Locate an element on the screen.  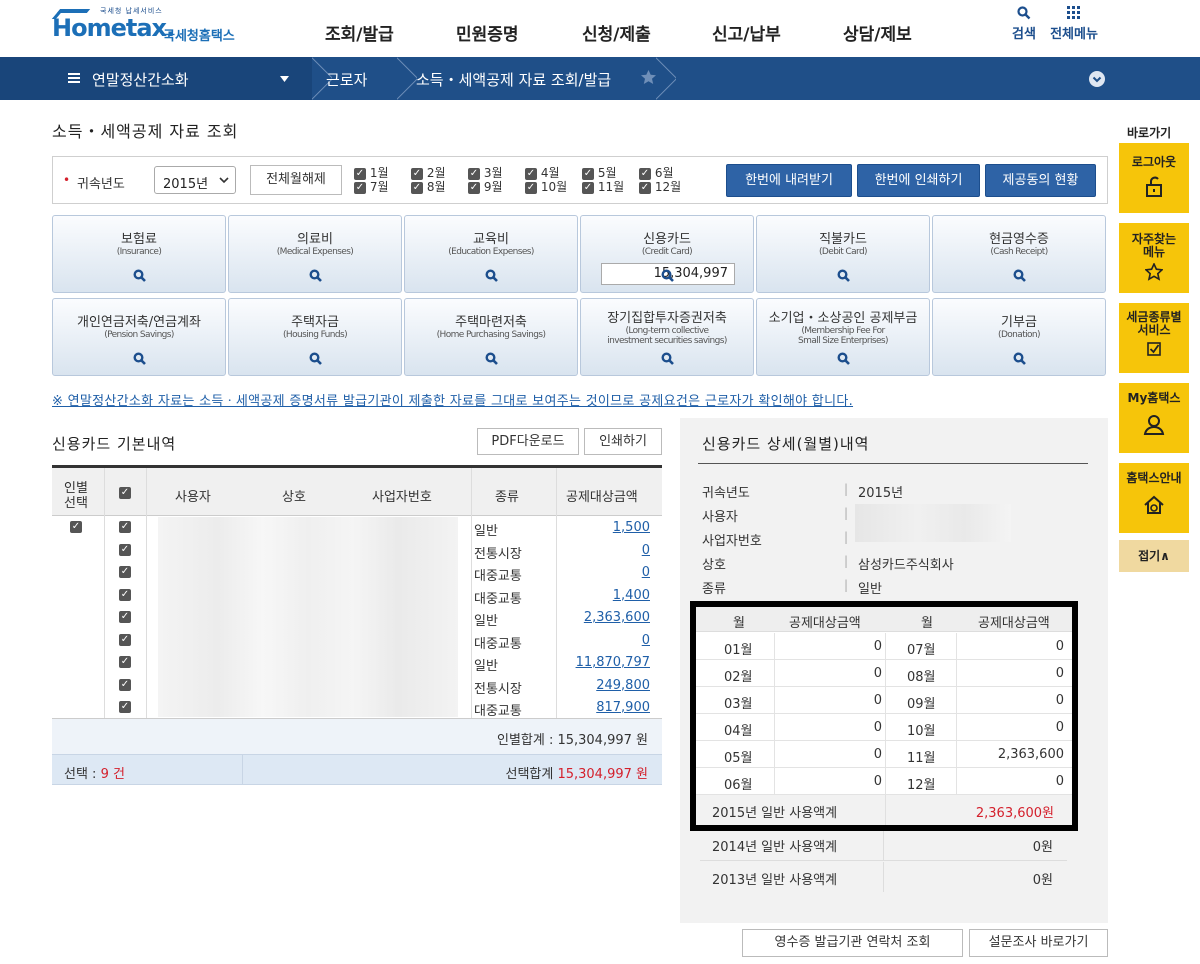
tile-subtitle: investment securities savings) is located at coordinates (667, 341).